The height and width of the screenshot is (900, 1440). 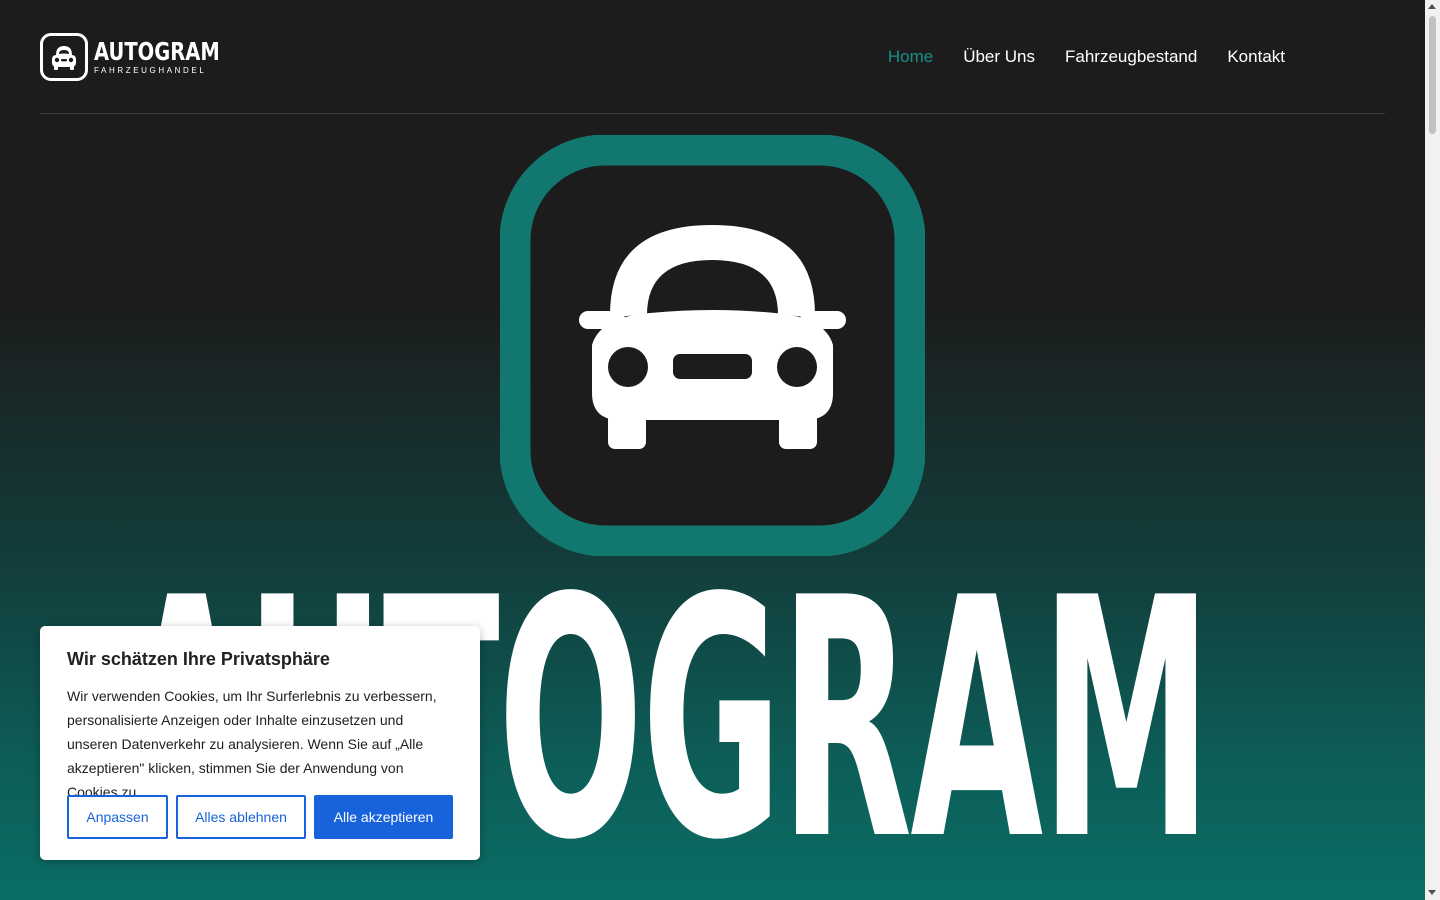 What do you see at coordinates (999, 57) in the screenshot?
I see `nav-ueber-uns: Über Uns` at bounding box center [999, 57].